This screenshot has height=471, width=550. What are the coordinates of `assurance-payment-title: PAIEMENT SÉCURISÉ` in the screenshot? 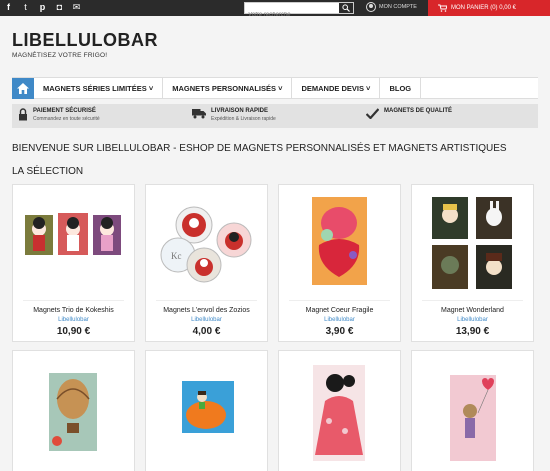 It's located at (64, 111).